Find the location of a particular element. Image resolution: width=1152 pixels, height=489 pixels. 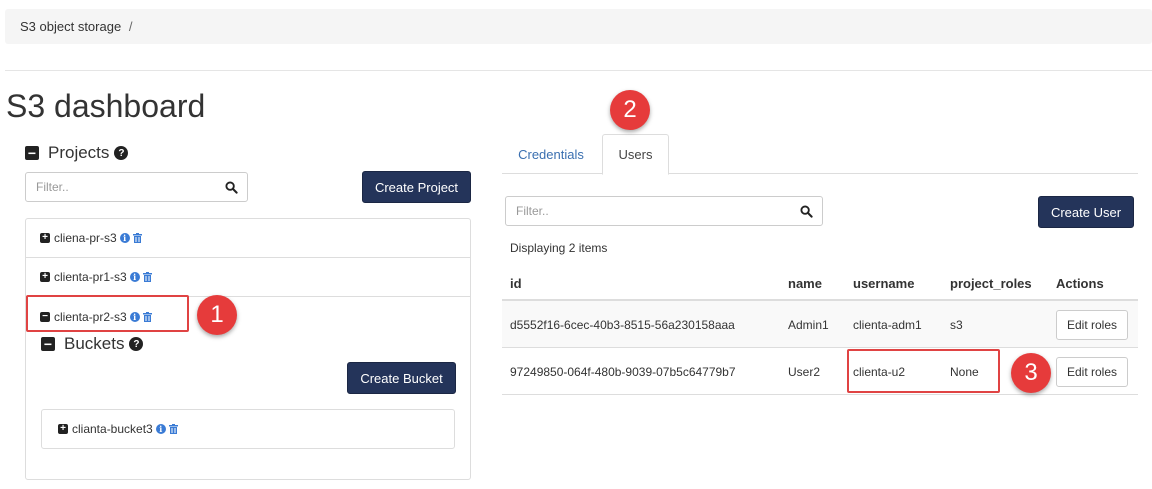

projects-filter is located at coordinates (136, 187).